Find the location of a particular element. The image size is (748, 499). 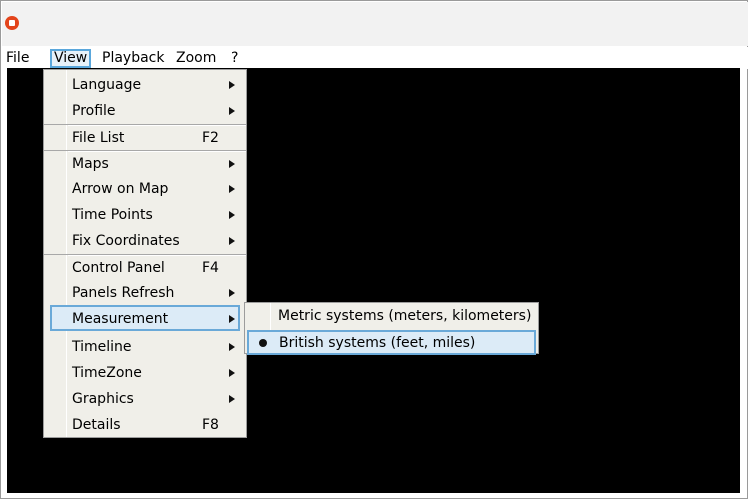

menu-item-measurement: Measurement is located at coordinates (145, 318).